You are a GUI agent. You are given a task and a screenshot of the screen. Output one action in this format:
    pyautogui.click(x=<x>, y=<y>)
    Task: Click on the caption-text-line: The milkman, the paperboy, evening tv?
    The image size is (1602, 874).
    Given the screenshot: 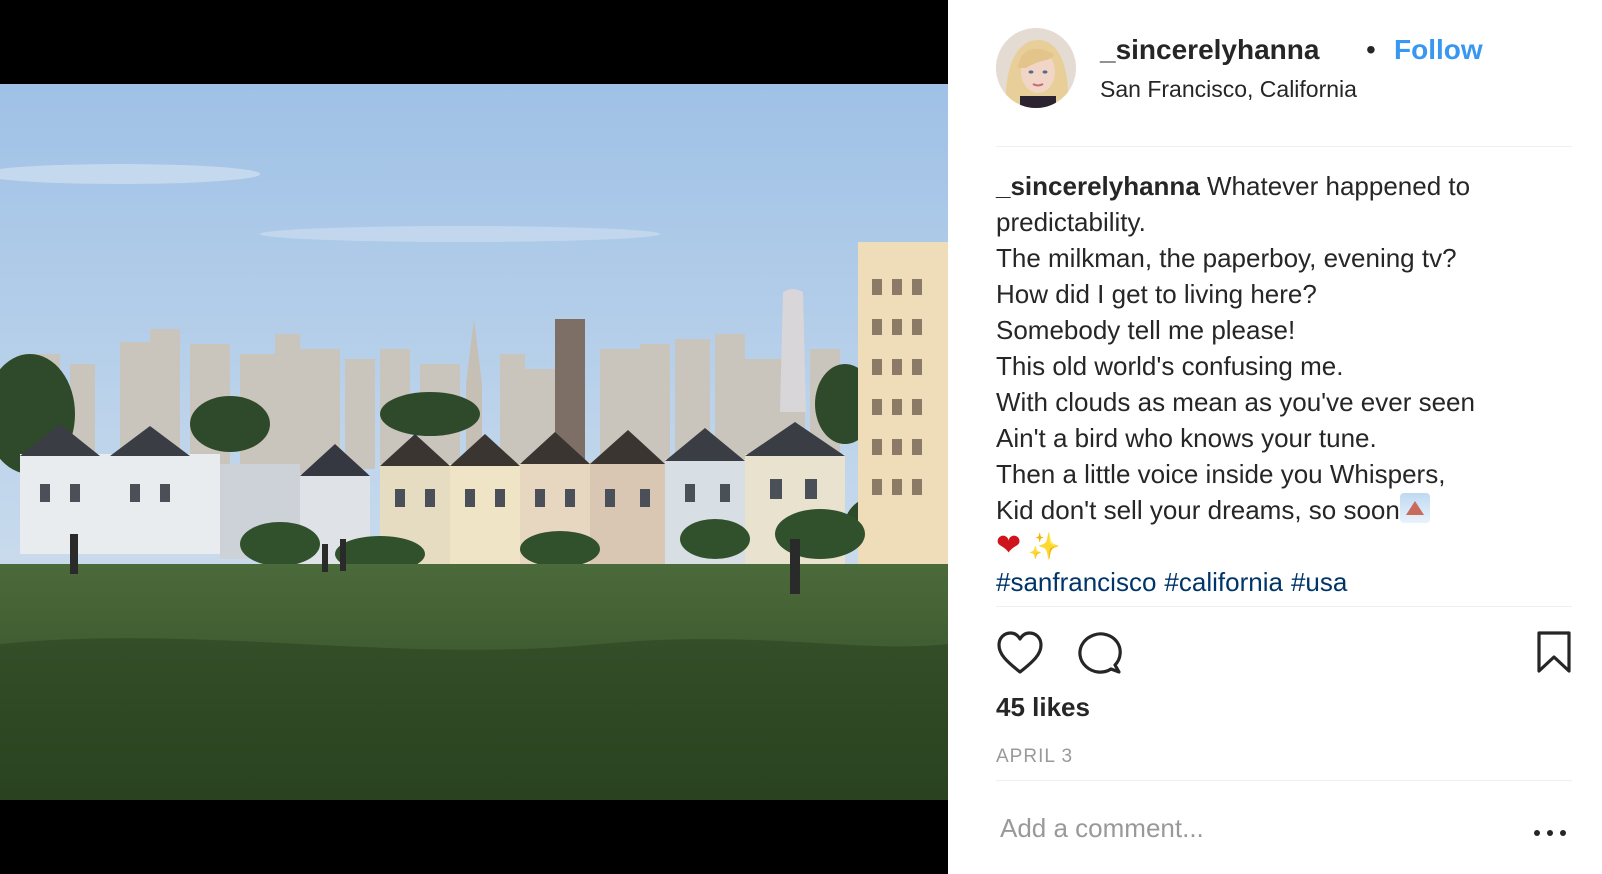 What is the action you would take?
    pyautogui.click(x=1226, y=258)
    